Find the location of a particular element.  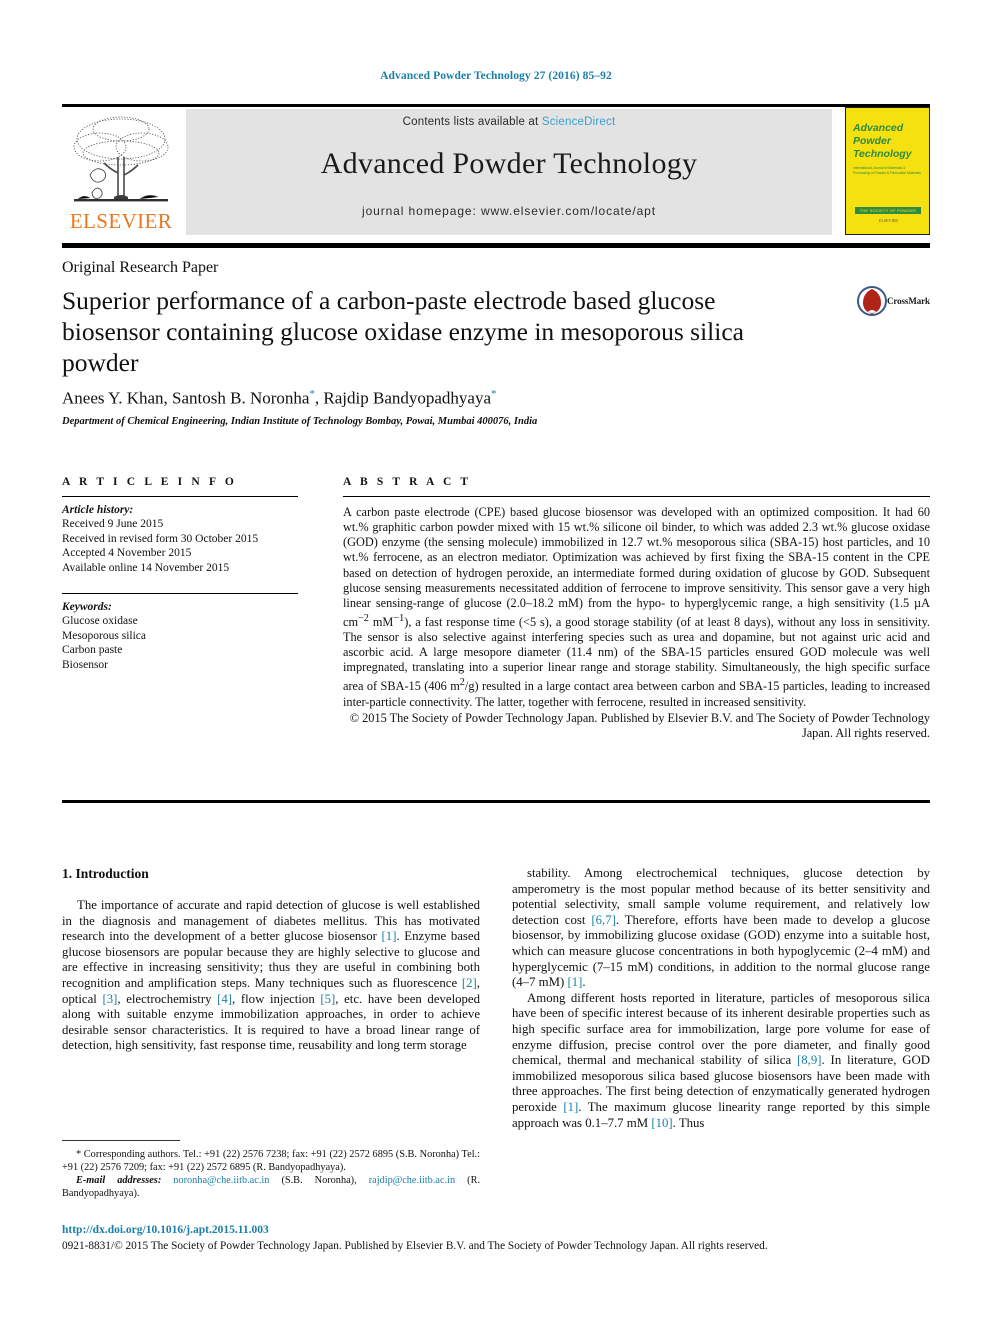

crossmark-icon is located at coordinates (872, 301).